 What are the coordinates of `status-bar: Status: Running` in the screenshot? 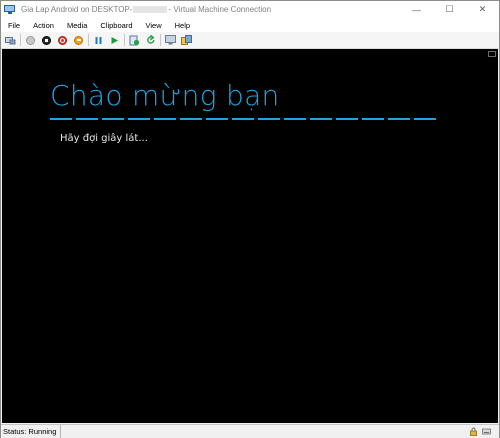 It's located at (250, 431).